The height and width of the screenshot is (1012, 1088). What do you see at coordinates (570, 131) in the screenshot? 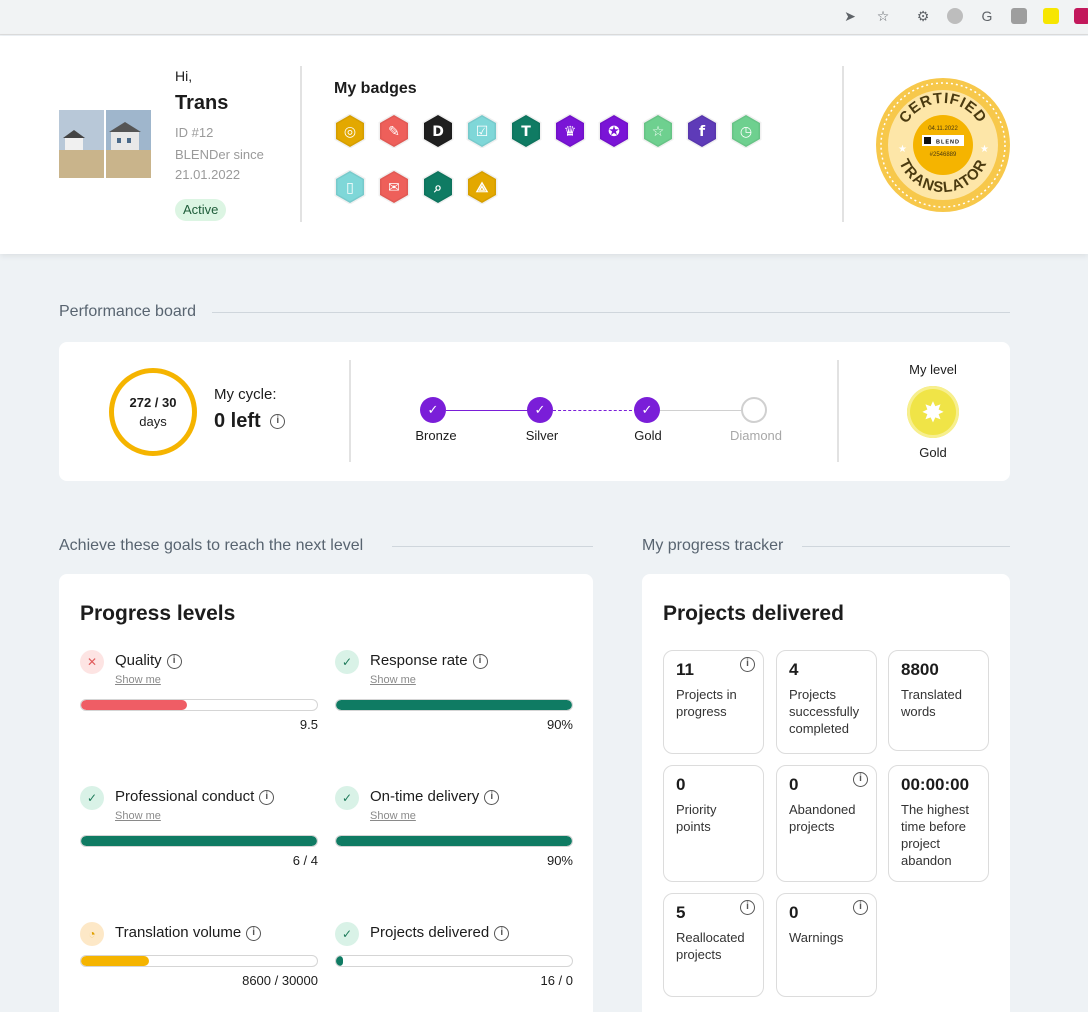
I see `crown-icon: ♛` at bounding box center [570, 131].